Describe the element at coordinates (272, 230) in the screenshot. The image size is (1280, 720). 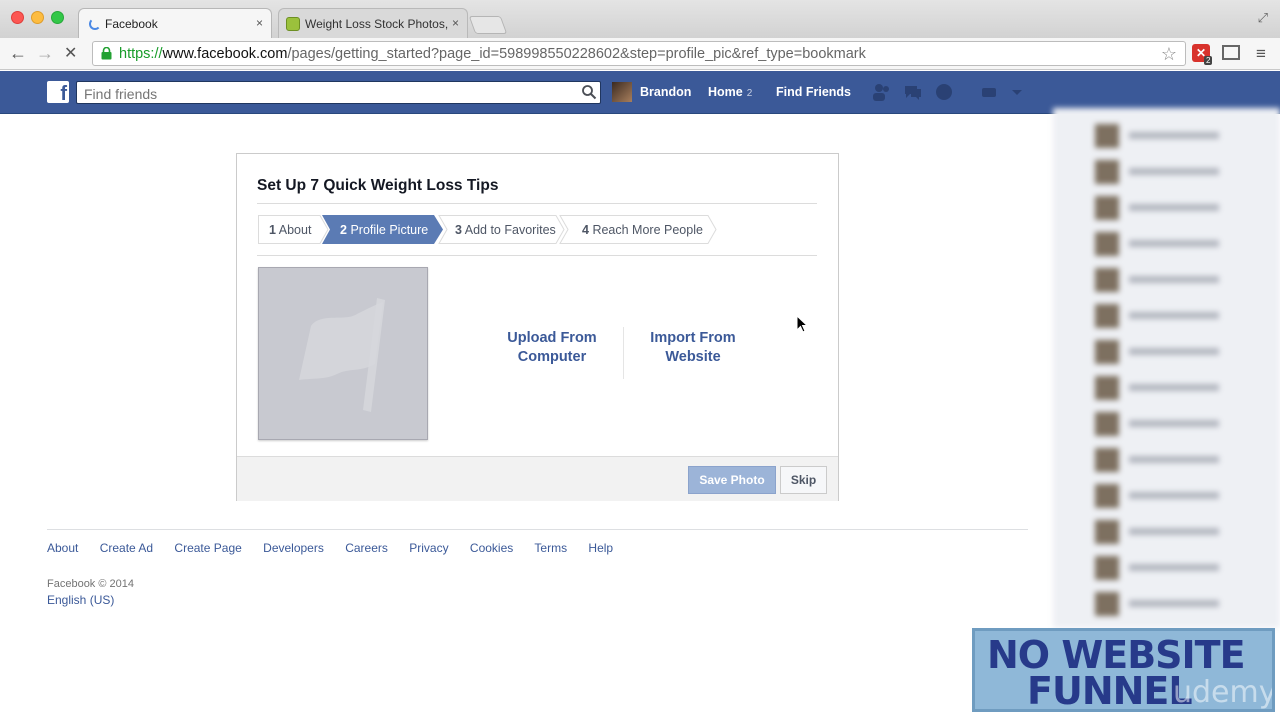
I see `step-number: 1` at that location.